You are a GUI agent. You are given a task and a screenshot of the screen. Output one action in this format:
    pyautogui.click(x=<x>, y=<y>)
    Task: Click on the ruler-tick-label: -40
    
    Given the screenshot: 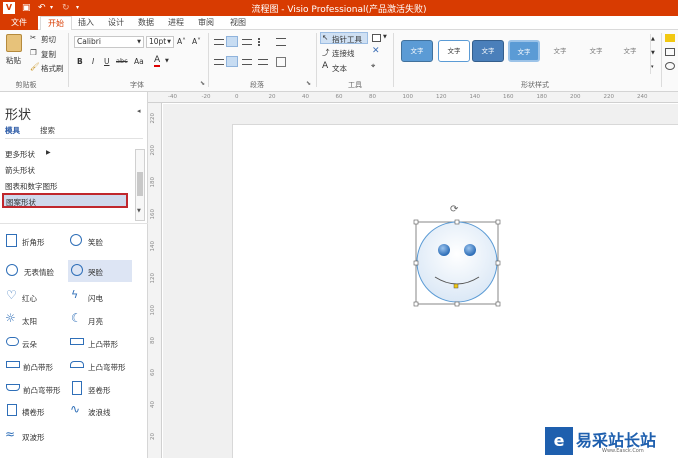 What is the action you would take?
    pyautogui.click(x=172, y=97)
    